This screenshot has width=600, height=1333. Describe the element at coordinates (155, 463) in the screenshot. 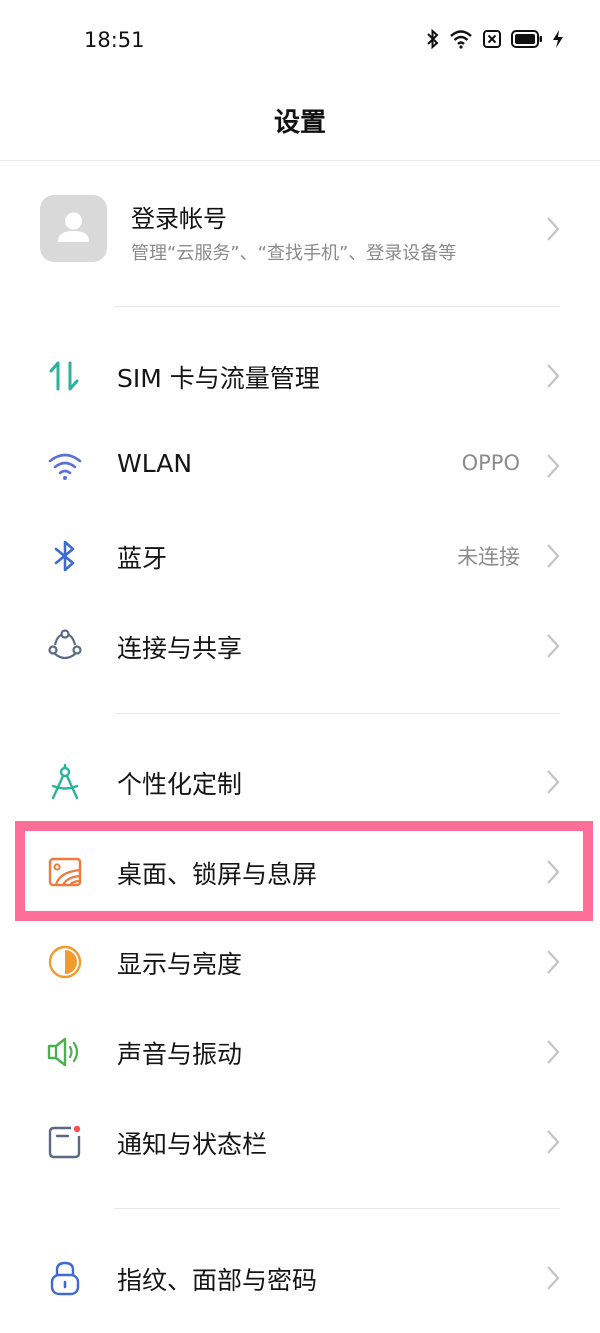

I see `settings-item-label: WLAN` at that location.